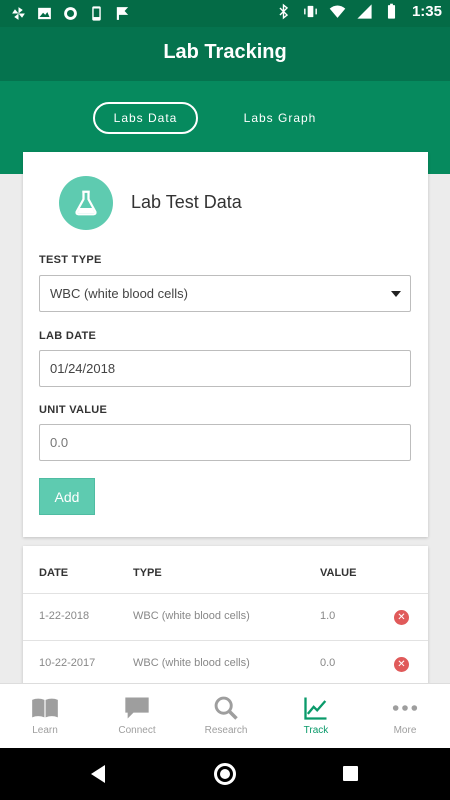  What do you see at coordinates (225, 368) in the screenshot?
I see `lab-date-field: 01/24/2018` at bounding box center [225, 368].